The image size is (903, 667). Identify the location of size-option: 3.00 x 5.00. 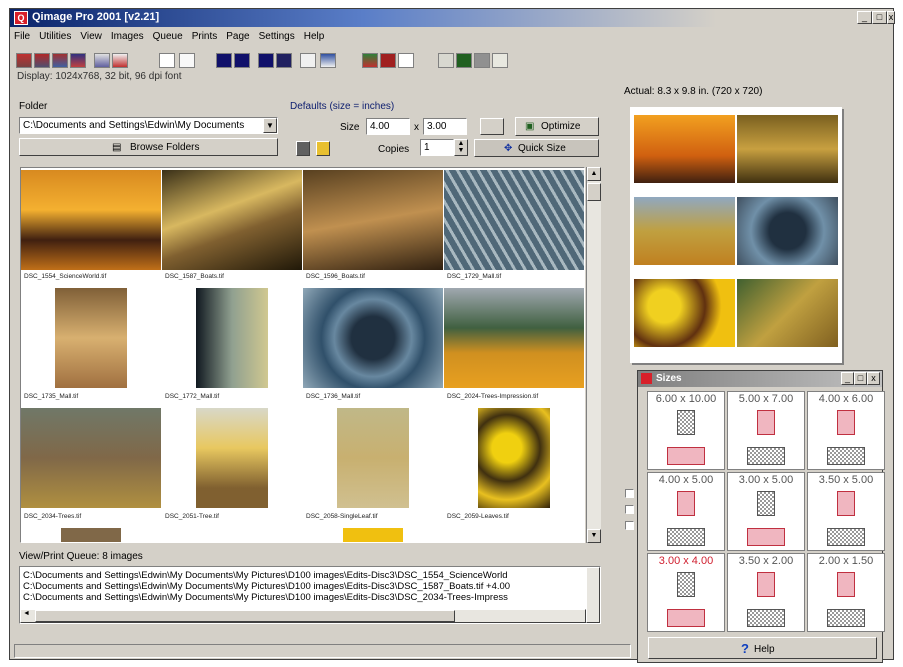
(766, 511).